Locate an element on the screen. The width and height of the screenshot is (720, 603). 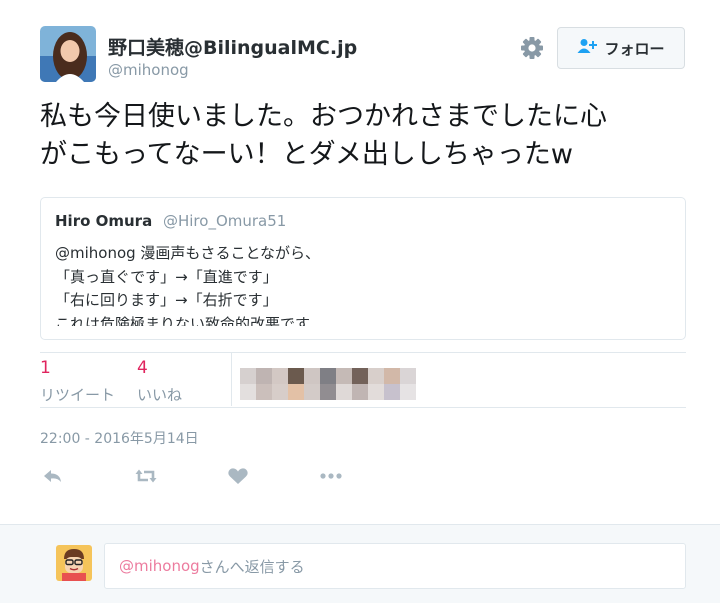
heart-icon is located at coordinates (238, 476).